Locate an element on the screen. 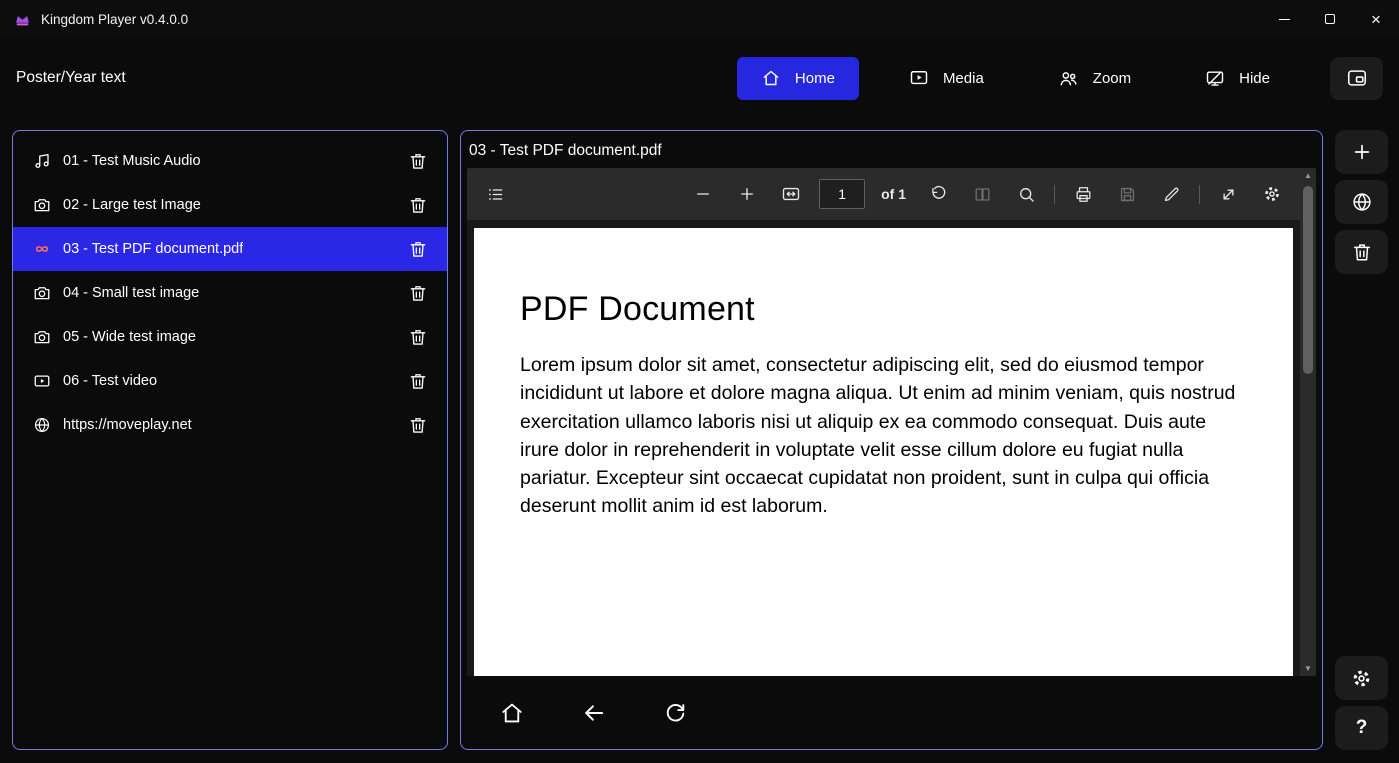 This screenshot has width=1399, height=763. refresh-button is located at coordinates (675, 712).